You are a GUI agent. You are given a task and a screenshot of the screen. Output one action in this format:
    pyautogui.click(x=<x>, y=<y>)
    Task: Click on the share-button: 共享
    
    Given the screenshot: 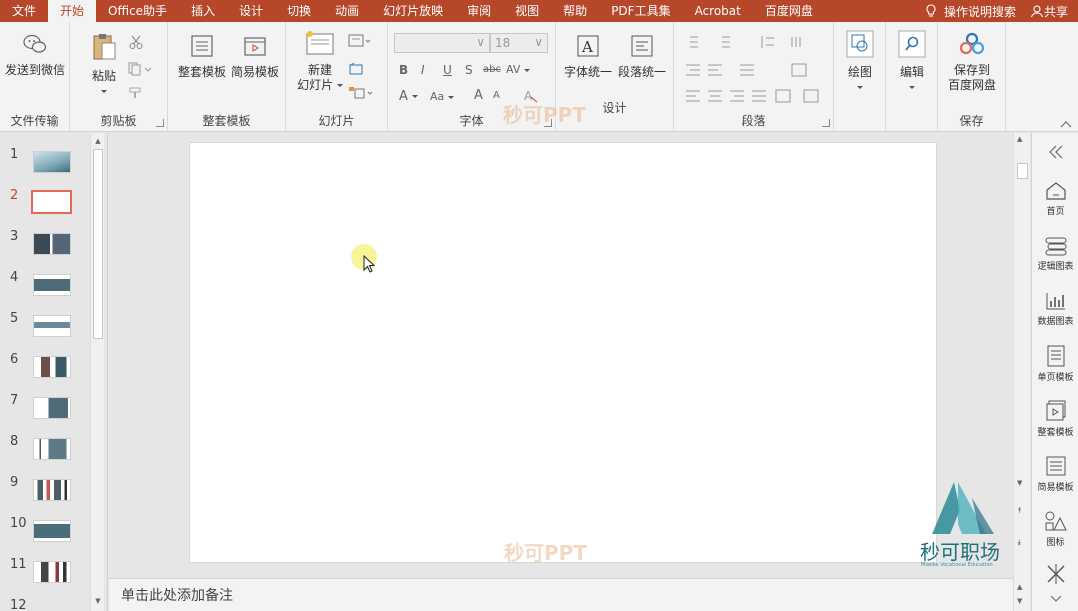 What is the action you would take?
    pyautogui.click(x=1047, y=11)
    